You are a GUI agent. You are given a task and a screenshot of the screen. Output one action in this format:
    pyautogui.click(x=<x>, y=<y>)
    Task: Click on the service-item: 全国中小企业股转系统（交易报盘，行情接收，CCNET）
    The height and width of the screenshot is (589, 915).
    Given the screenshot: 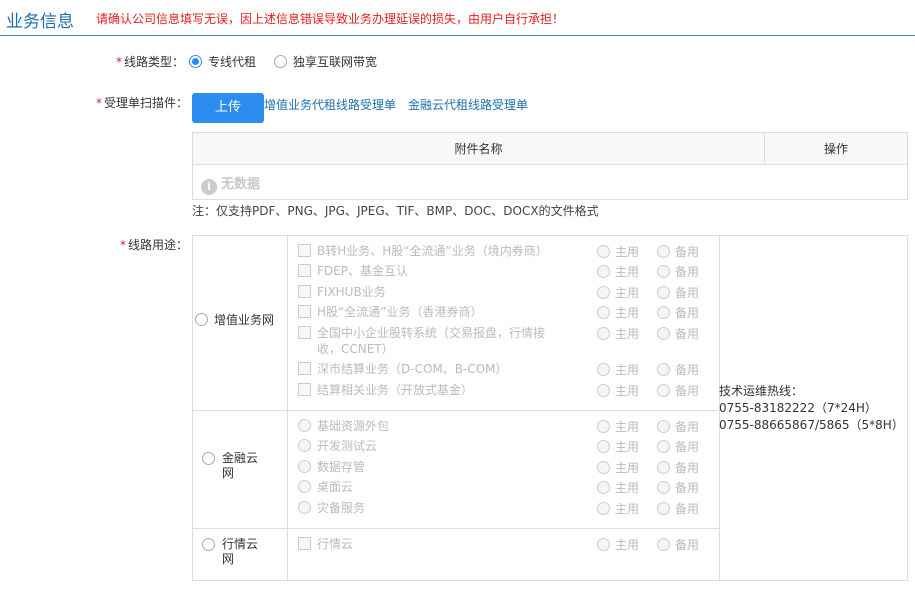 What is the action you would take?
    pyautogui.click(x=433, y=341)
    